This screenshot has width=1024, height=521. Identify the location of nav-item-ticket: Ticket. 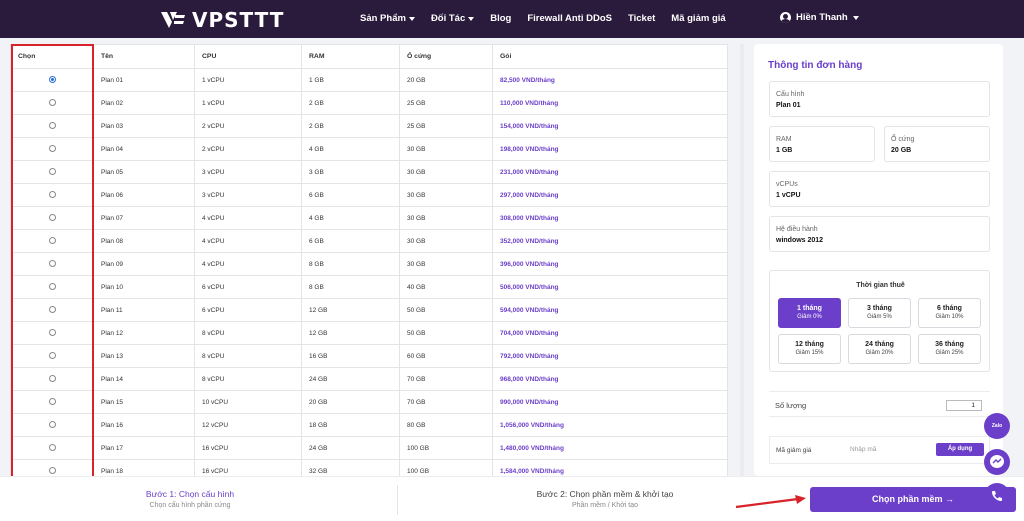
(641, 18).